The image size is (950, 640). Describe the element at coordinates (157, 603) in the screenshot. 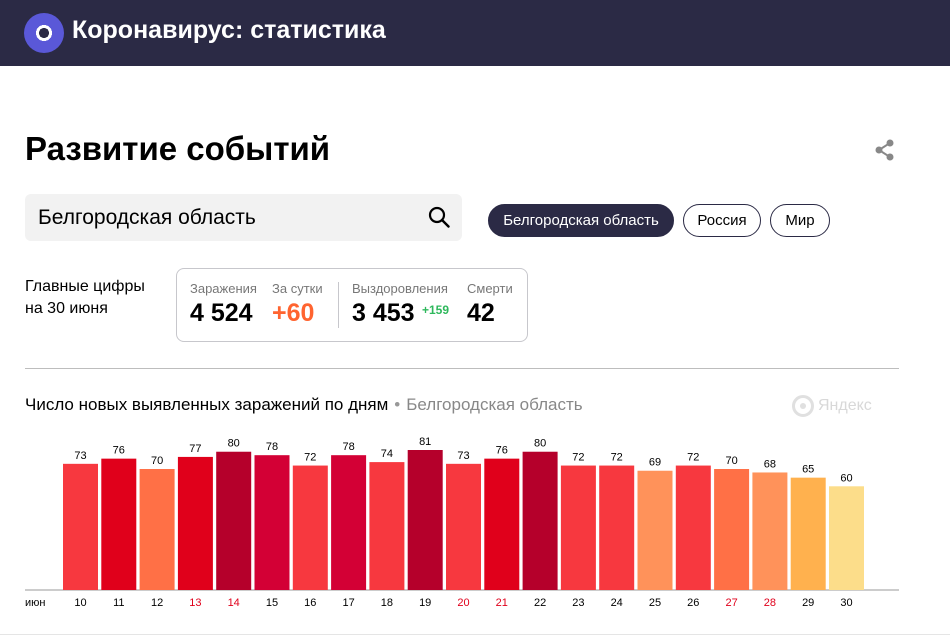

I see `x-tick-label: 12` at that location.